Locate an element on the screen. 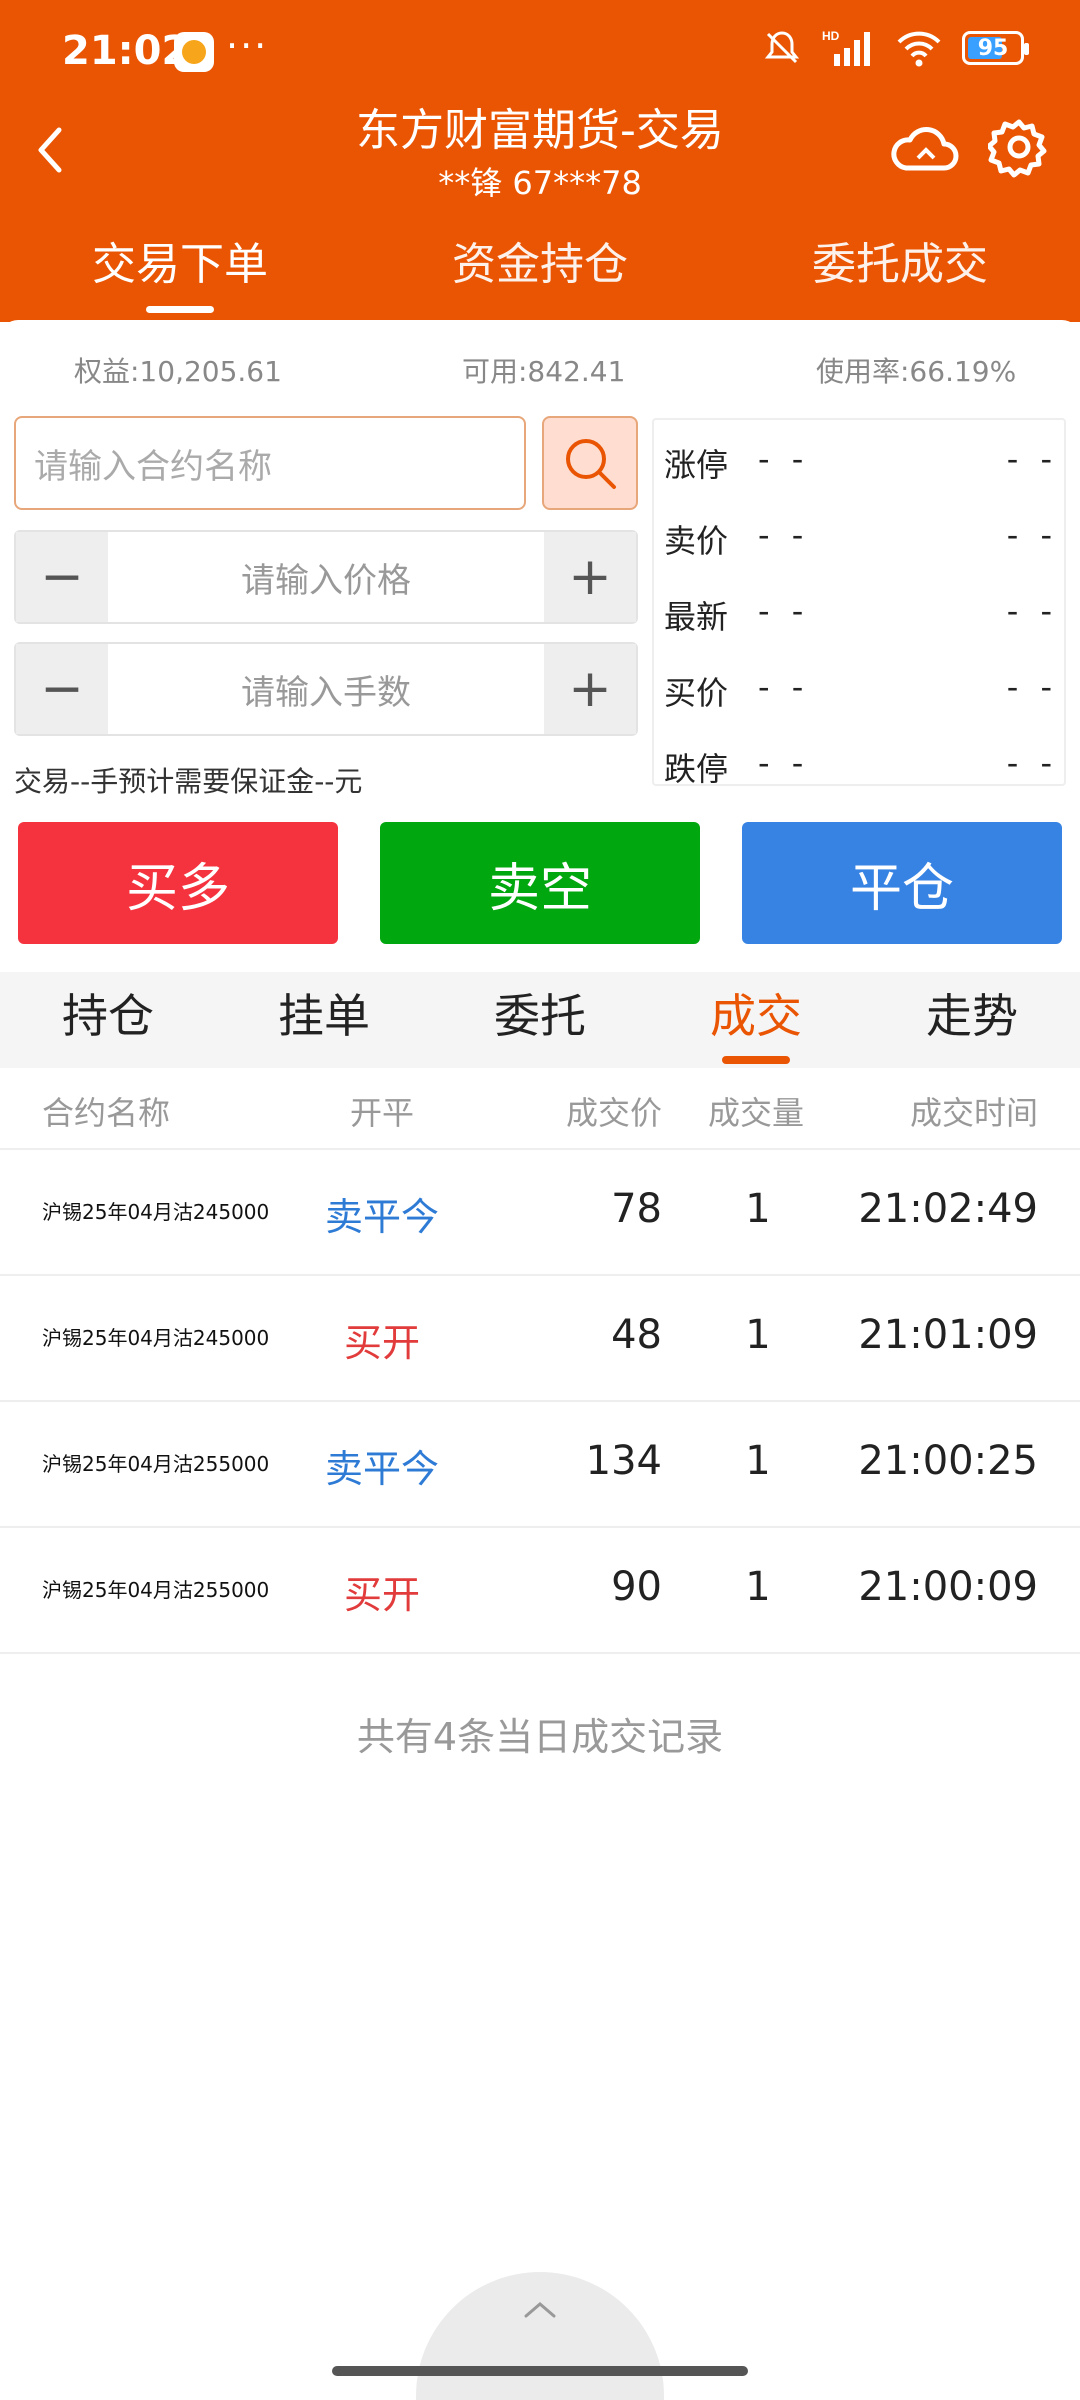 This screenshot has width=1080, height=2400. status-time: 21:02 is located at coordinates (126, 51).